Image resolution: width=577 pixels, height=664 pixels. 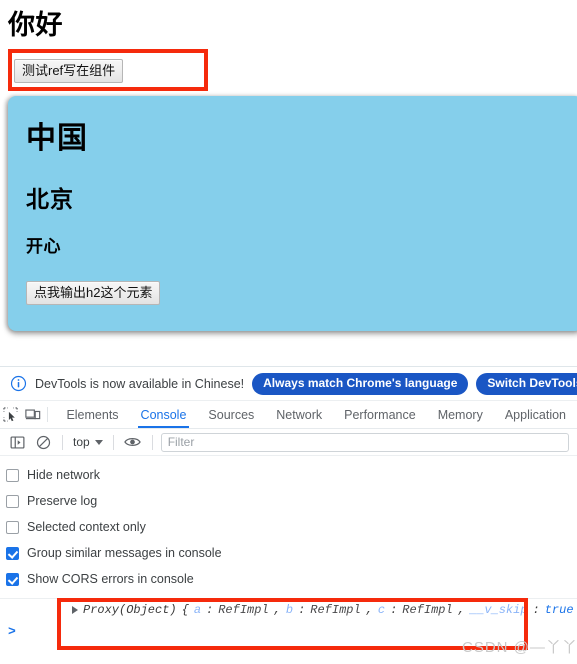 What do you see at coordinates (48, 414) in the screenshot?
I see `tabstrip-divider` at bounding box center [48, 414].